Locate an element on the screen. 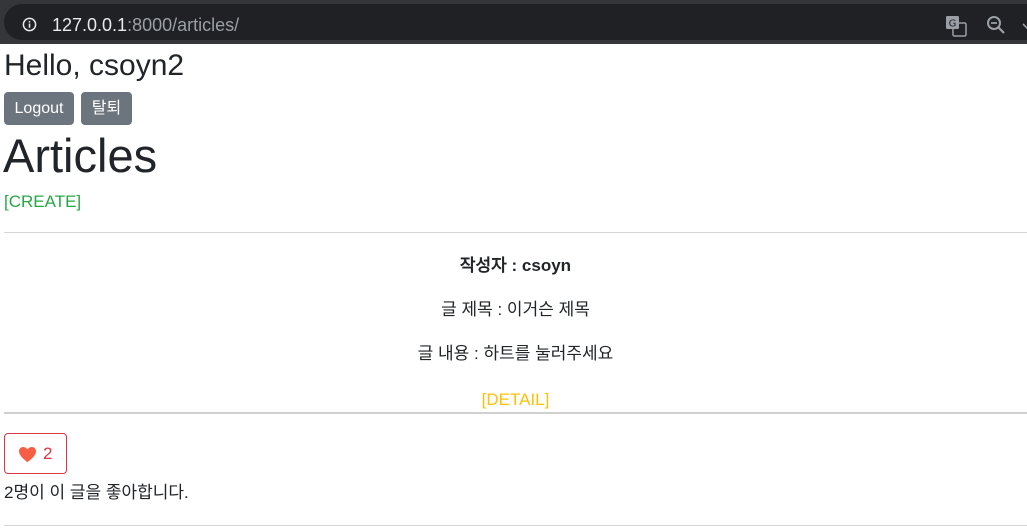 The image size is (1027, 532). detail-link: [DETAIL] is located at coordinates (515, 400).